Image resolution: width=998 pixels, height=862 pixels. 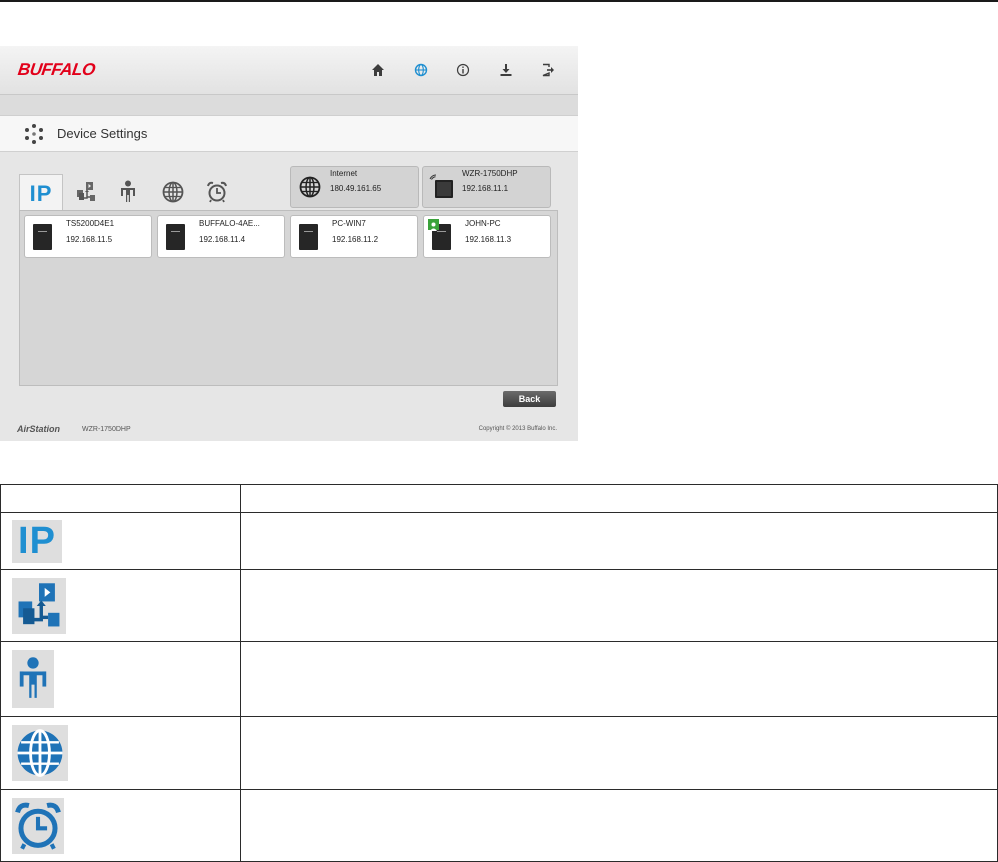 I want to click on device-card: PC-WIN7 192.168.11.2, so click(x=354, y=236).